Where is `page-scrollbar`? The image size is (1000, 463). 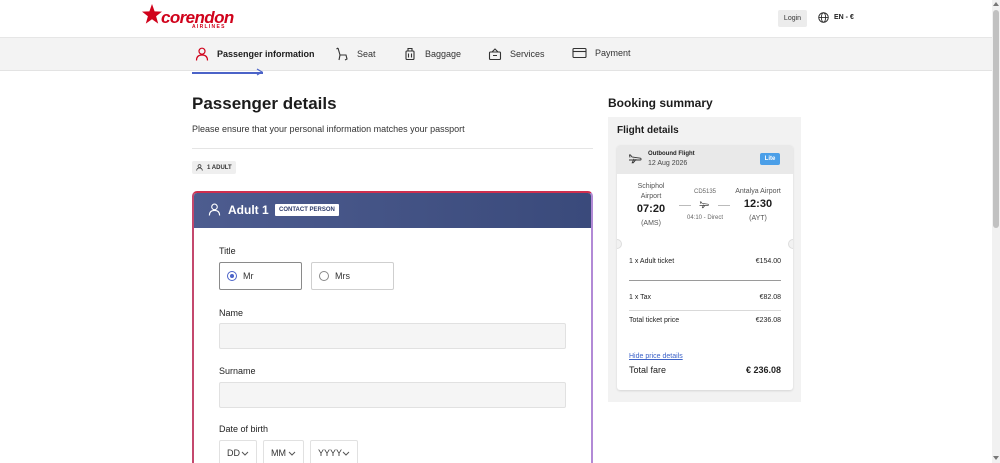
page-scrollbar is located at coordinates (996, 231).